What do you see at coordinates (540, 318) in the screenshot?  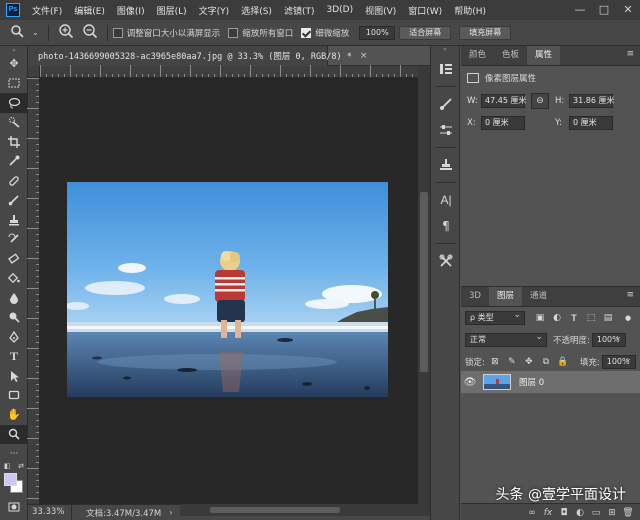 I see `filter-pixel-icon: ▣` at bounding box center [540, 318].